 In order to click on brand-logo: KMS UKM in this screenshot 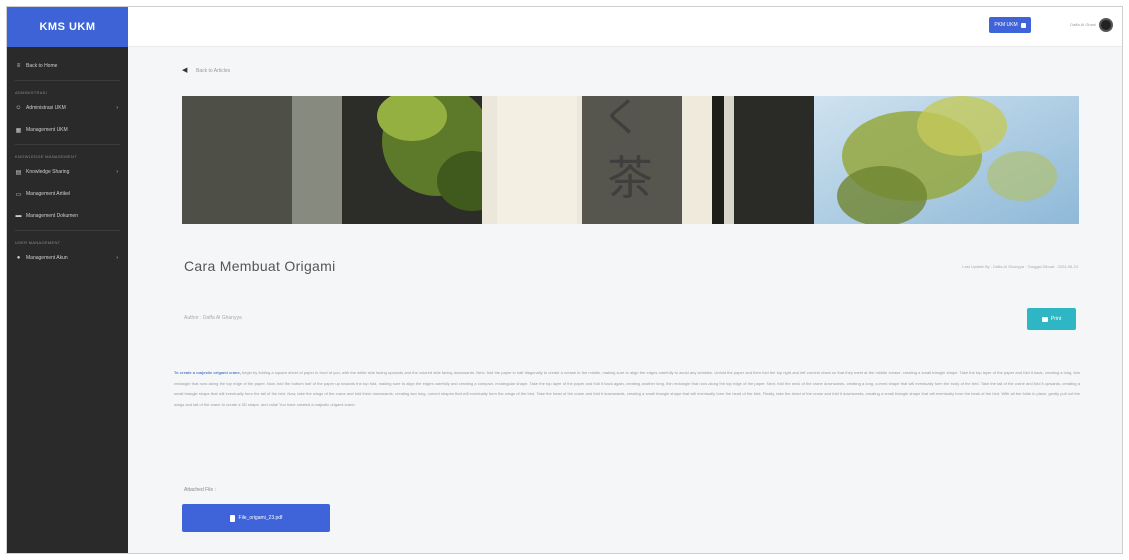, I will do `click(67, 27)`.